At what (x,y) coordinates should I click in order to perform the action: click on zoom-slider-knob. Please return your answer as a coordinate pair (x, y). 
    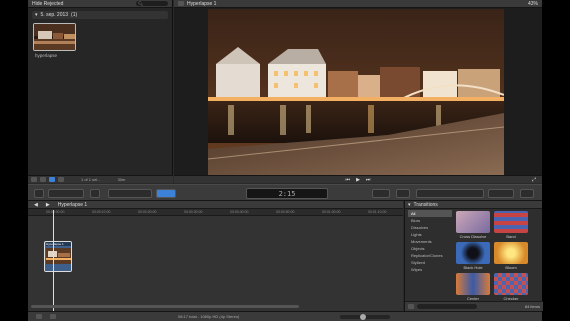
    Looking at the image, I should click on (363, 317).